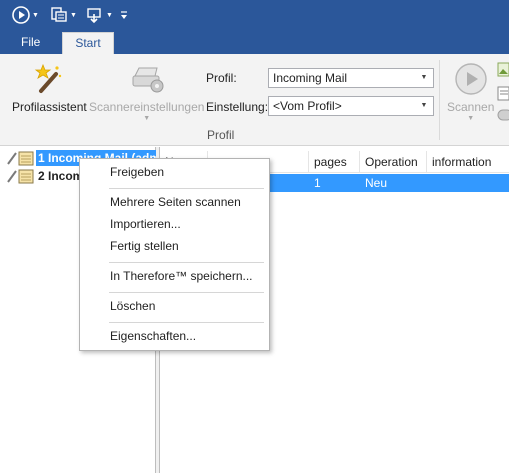  I want to click on tab-file: File, so click(30, 42).